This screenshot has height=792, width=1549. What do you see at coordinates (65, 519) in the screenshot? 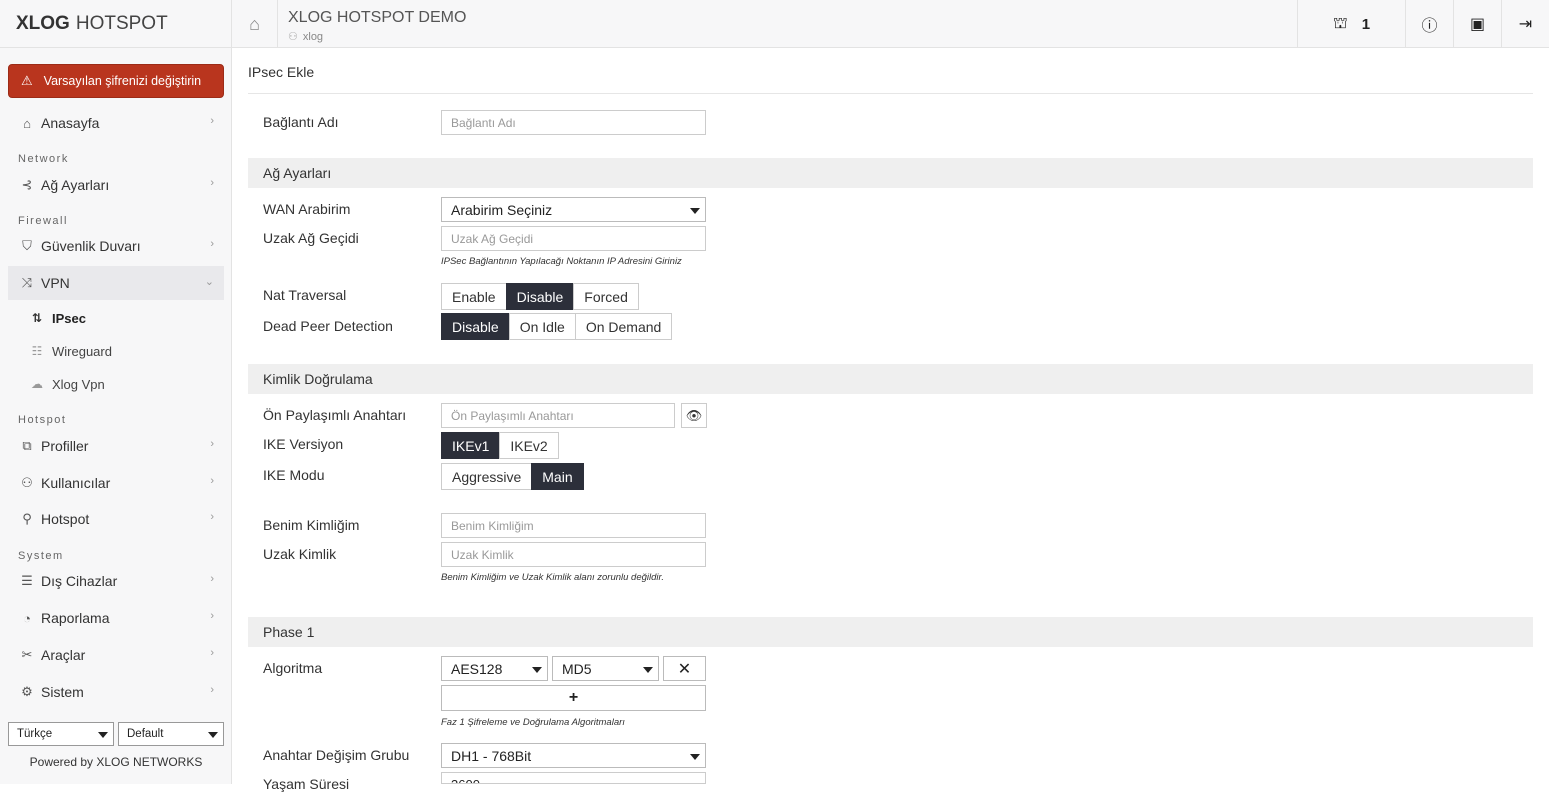
I see `sidebar-item-label: Hotspot` at bounding box center [65, 519].